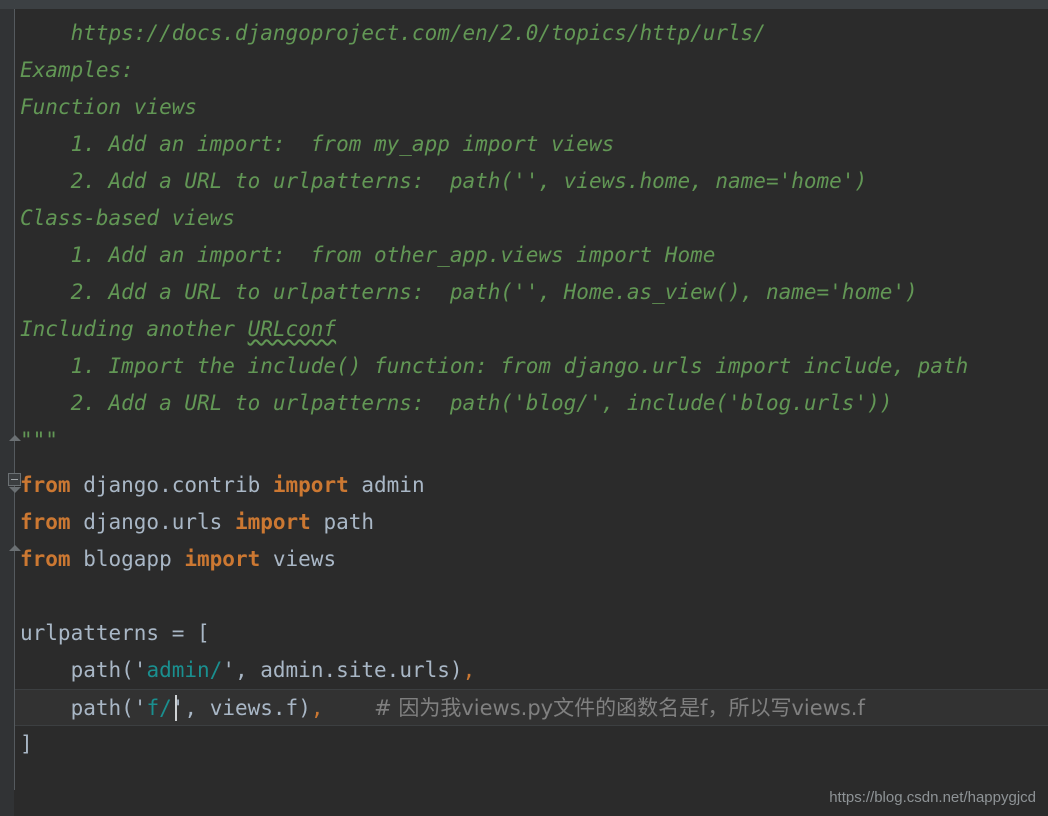 The height and width of the screenshot is (816, 1048). Describe the element at coordinates (152, 522) in the screenshot. I see `module-path: django.urls` at that location.